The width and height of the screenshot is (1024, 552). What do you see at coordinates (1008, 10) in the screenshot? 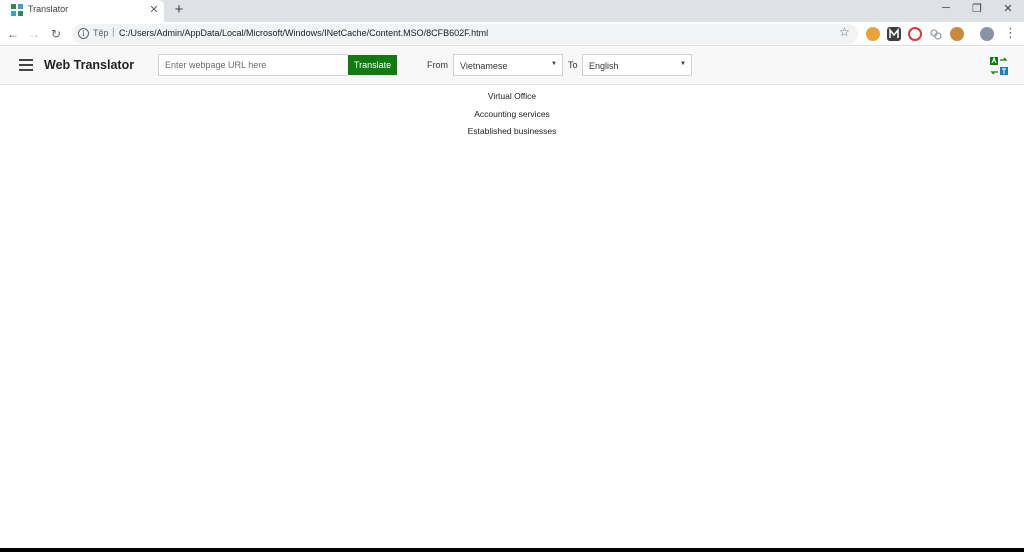
I see `window-close-button: ✕` at bounding box center [1008, 10].